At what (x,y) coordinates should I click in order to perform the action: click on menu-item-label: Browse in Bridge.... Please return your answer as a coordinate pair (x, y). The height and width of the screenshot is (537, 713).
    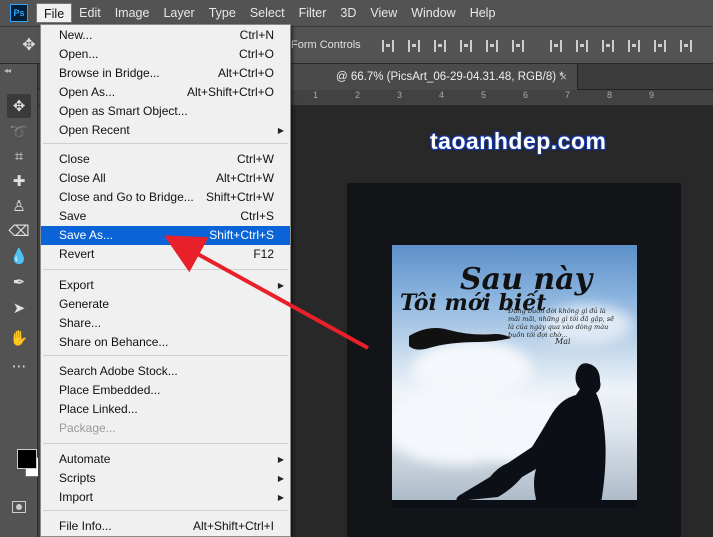
    Looking at the image, I should click on (109, 73).